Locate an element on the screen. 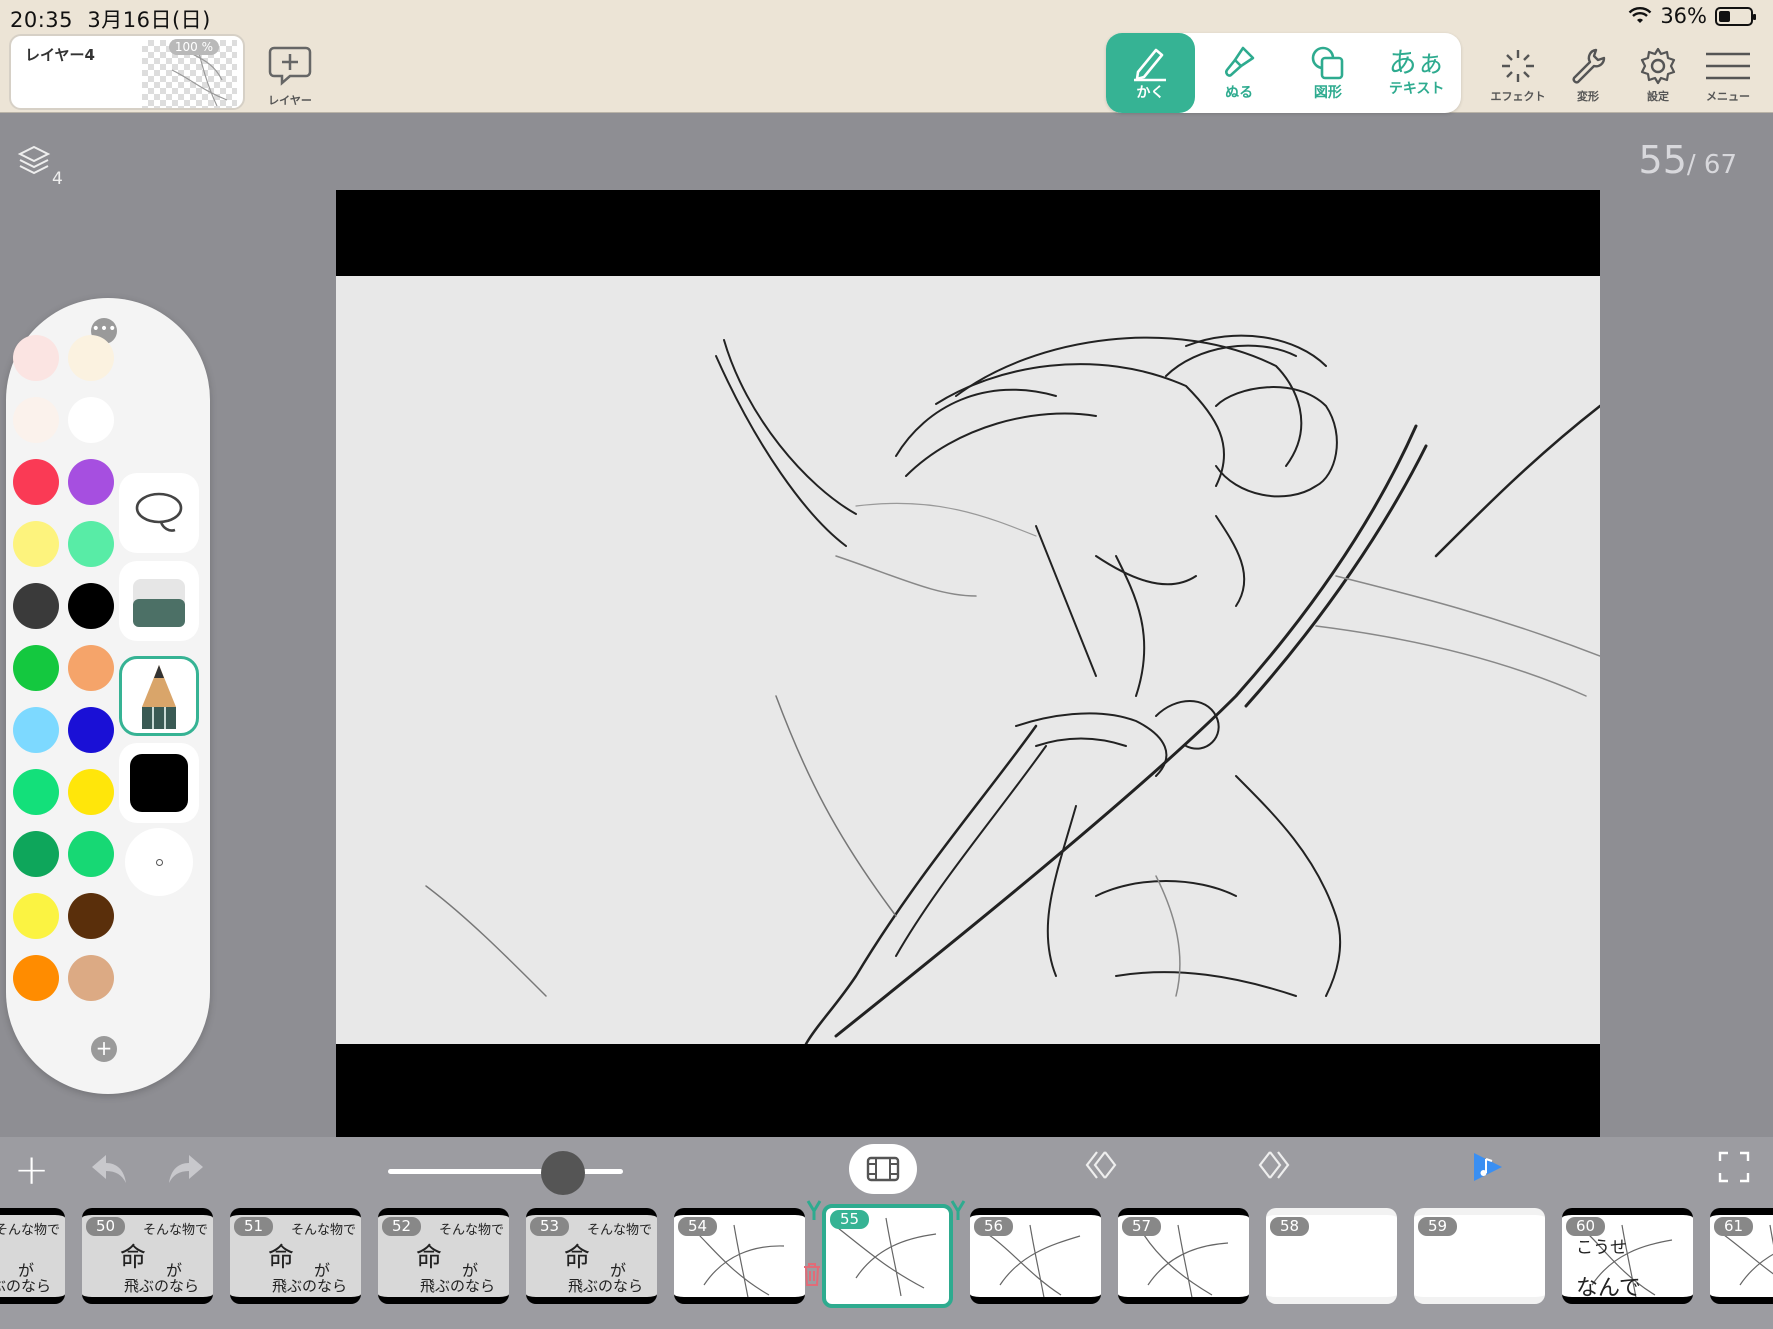 This screenshot has width=1773, height=1329. frame-text: こうせ なんで is located at coordinates (1608, 1267).